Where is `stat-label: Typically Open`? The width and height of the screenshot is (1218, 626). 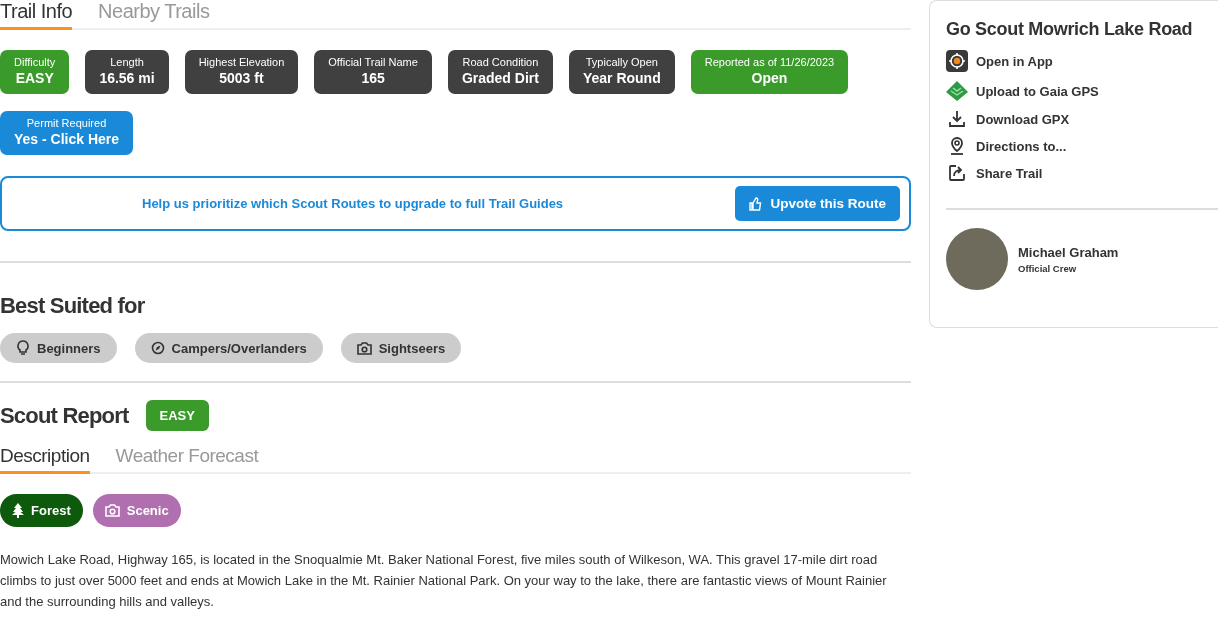 stat-label: Typically Open is located at coordinates (621, 62).